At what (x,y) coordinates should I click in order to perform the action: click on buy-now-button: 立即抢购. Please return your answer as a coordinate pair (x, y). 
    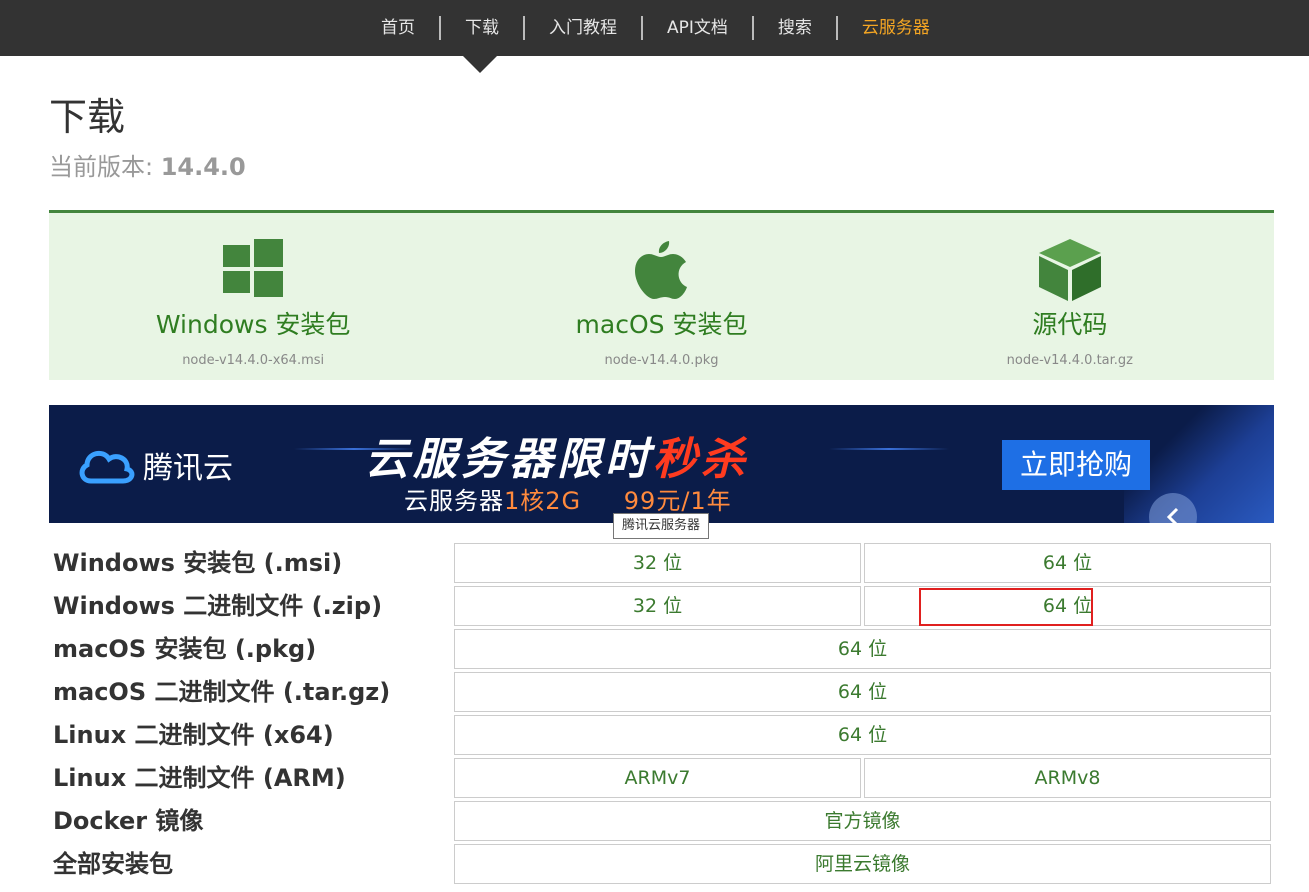
    Looking at the image, I should click on (1076, 465).